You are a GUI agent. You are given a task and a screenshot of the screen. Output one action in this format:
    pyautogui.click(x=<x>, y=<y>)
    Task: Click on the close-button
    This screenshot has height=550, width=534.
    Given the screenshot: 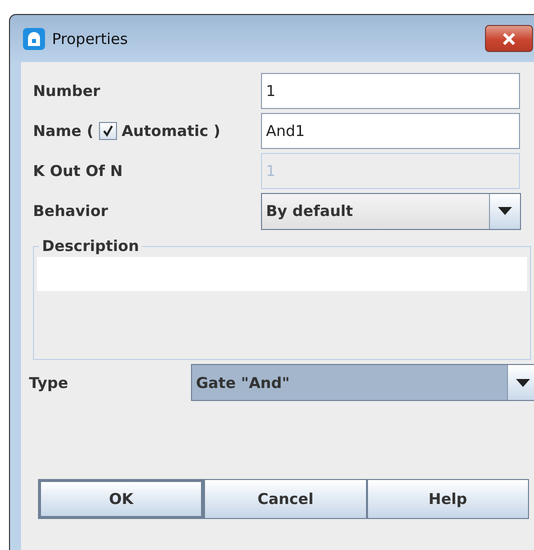 What is the action you would take?
    pyautogui.click(x=509, y=38)
    